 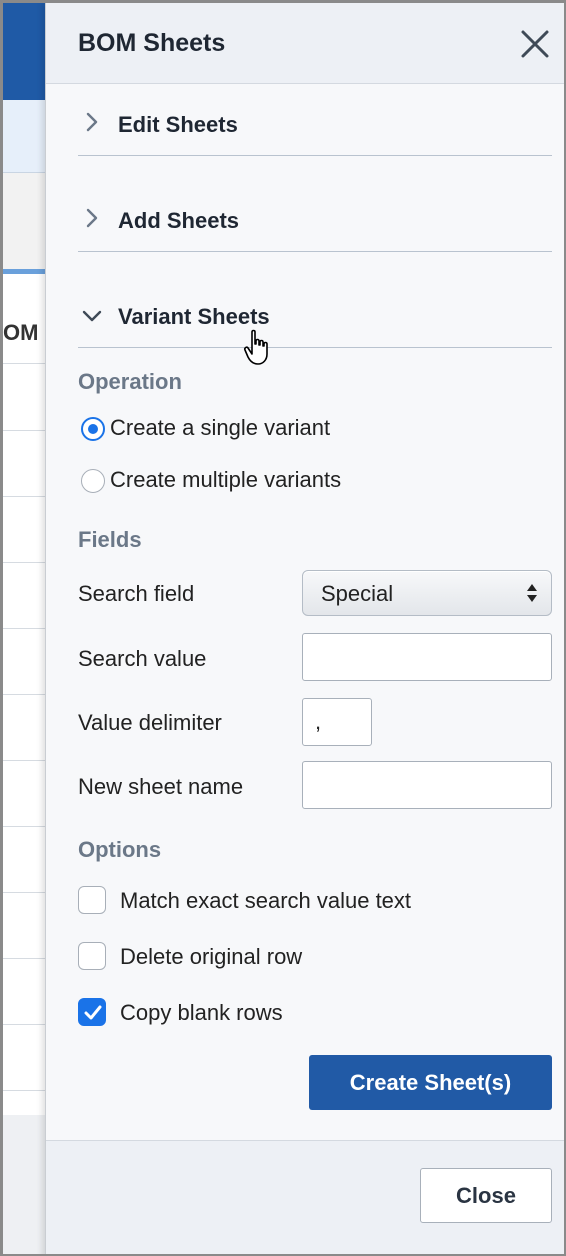 I want to click on radio-label: Create a single variant, so click(x=220, y=427).